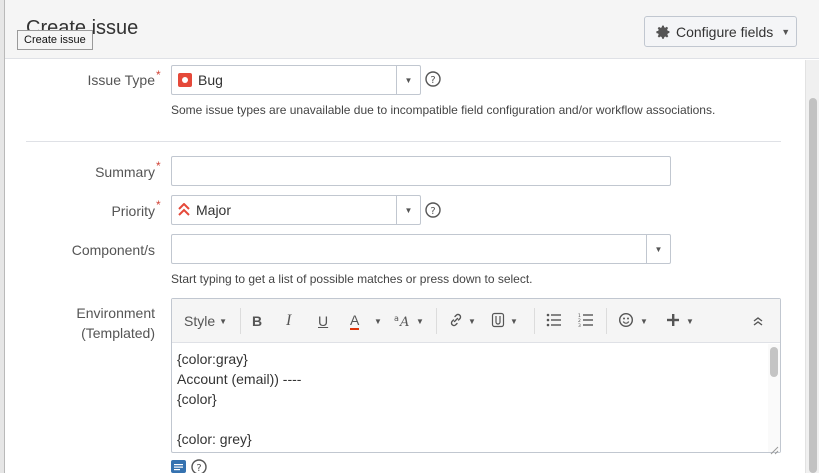  What do you see at coordinates (288, 321) in the screenshot?
I see `italic-button: I` at bounding box center [288, 321].